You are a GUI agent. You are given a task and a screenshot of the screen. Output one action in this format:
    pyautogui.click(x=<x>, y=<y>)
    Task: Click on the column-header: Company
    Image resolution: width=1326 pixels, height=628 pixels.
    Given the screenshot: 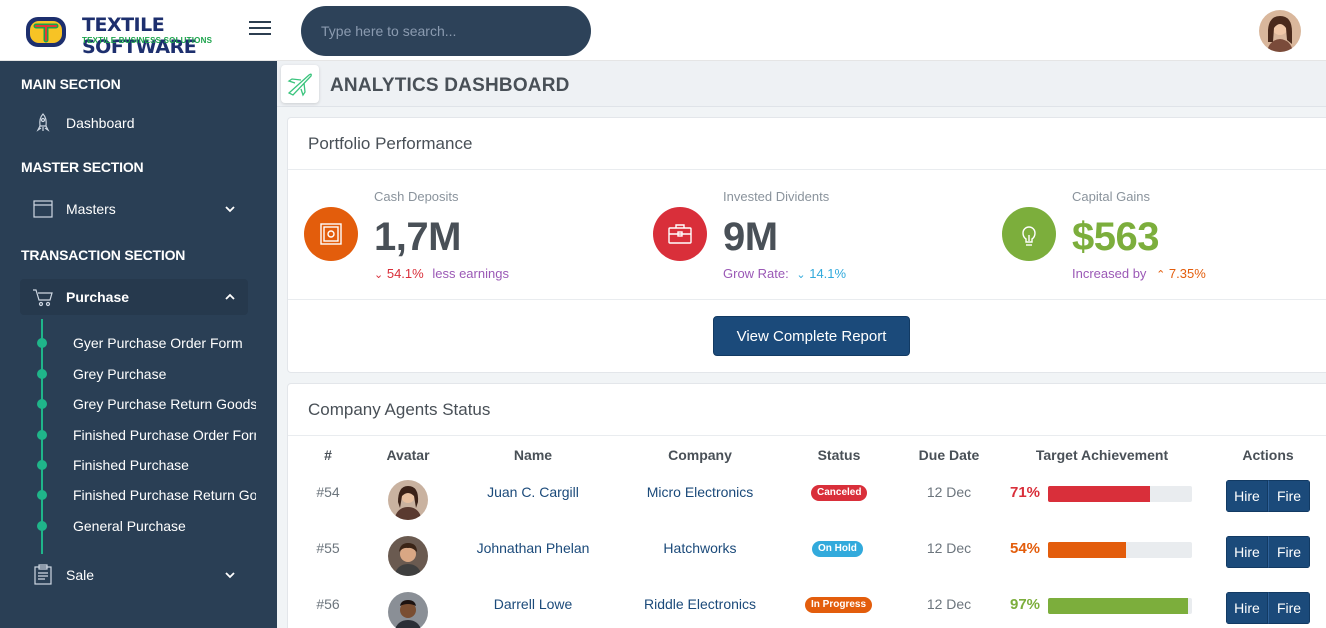 What is the action you would take?
    pyautogui.click(x=700, y=455)
    